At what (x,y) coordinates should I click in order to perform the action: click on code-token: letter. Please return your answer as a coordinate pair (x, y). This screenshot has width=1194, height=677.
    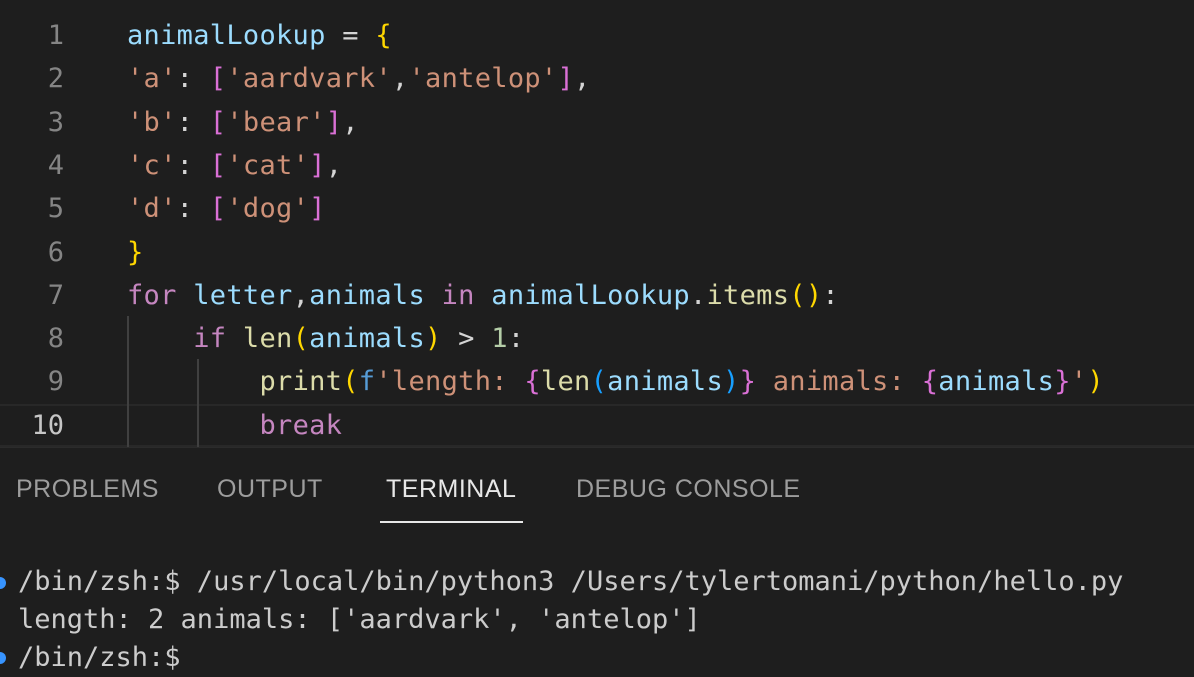
    Looking at the image, I should click on (243, 295).